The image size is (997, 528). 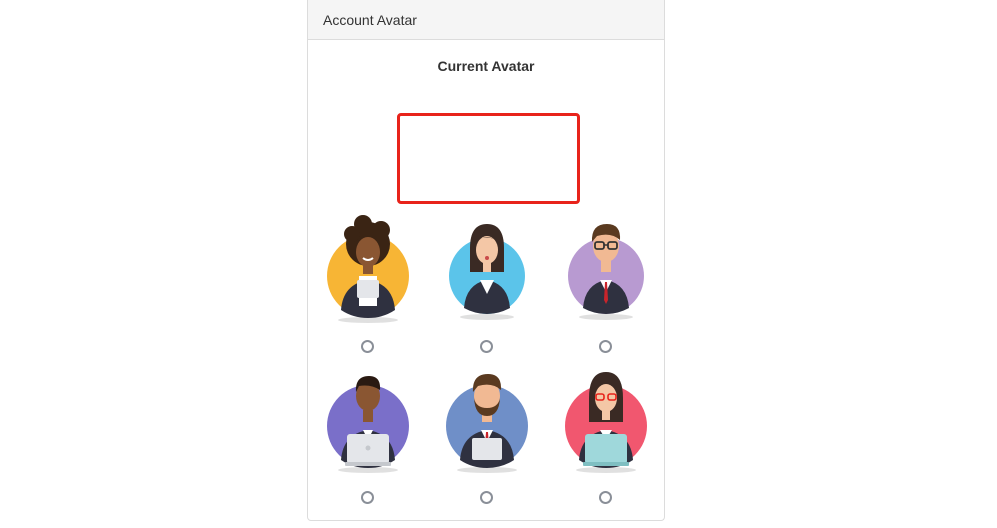 I want to click on avatar-woman-dark-hair-icon, so click(x=487, y=269).